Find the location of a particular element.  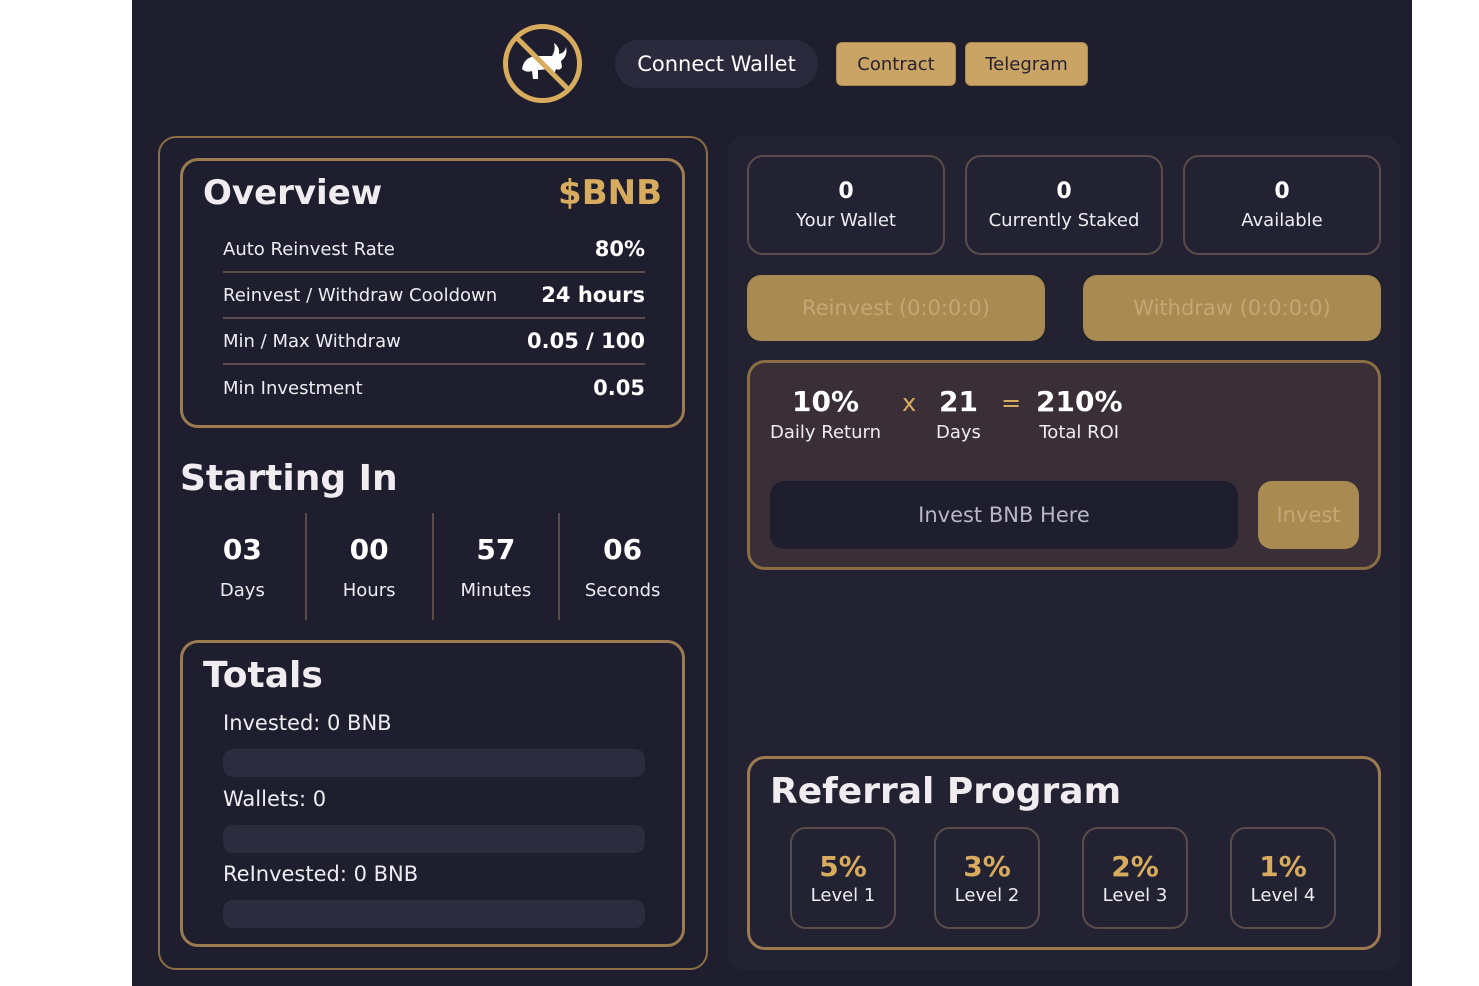

referral-level-3: 2% Level 3 is located at coordinates (1135, 878).